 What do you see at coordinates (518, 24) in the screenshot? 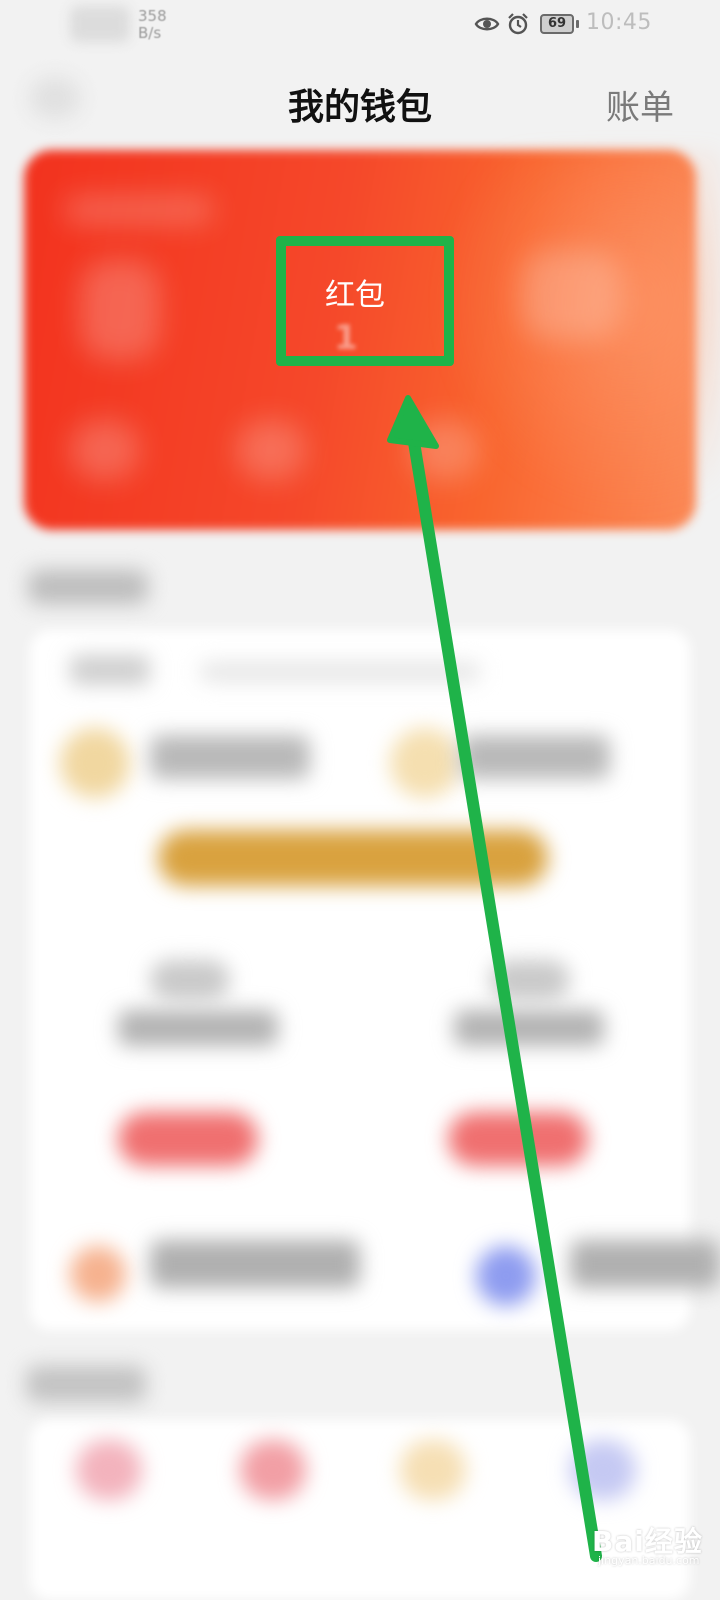
I see `alarm-icon` at bounding box center [518, 24].